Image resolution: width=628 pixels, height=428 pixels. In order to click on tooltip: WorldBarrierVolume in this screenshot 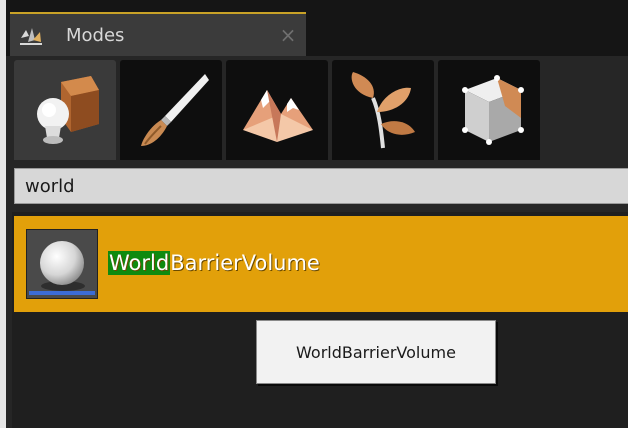, I will do `click(376, 352)`.